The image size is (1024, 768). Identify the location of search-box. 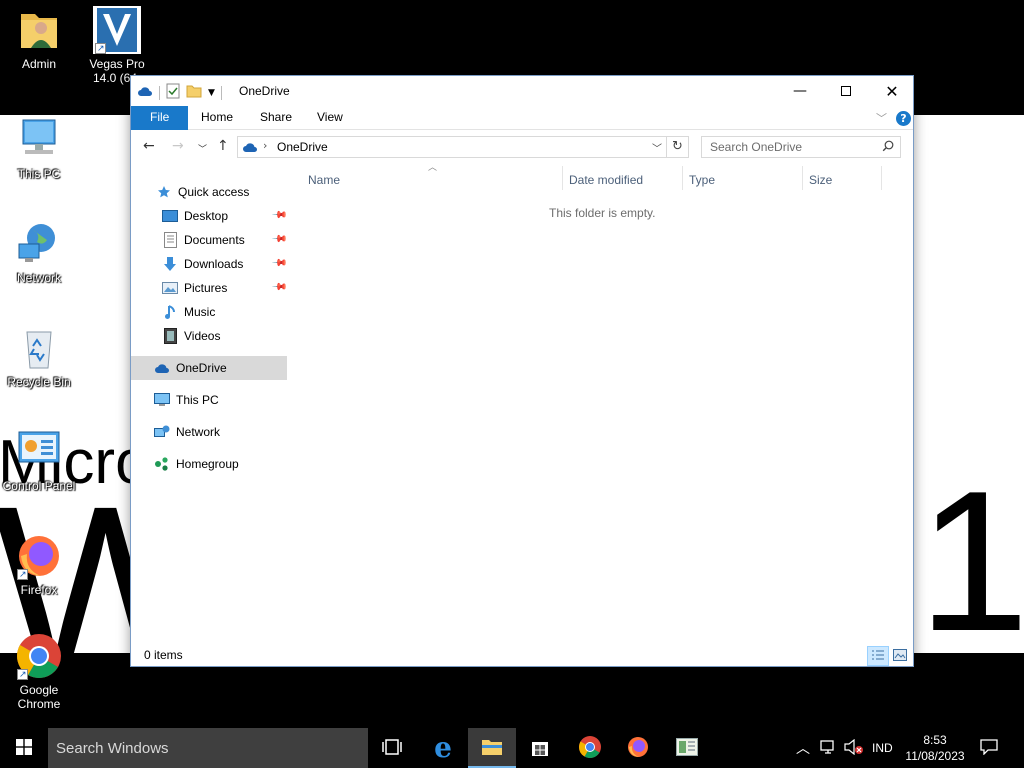
(801, 147).